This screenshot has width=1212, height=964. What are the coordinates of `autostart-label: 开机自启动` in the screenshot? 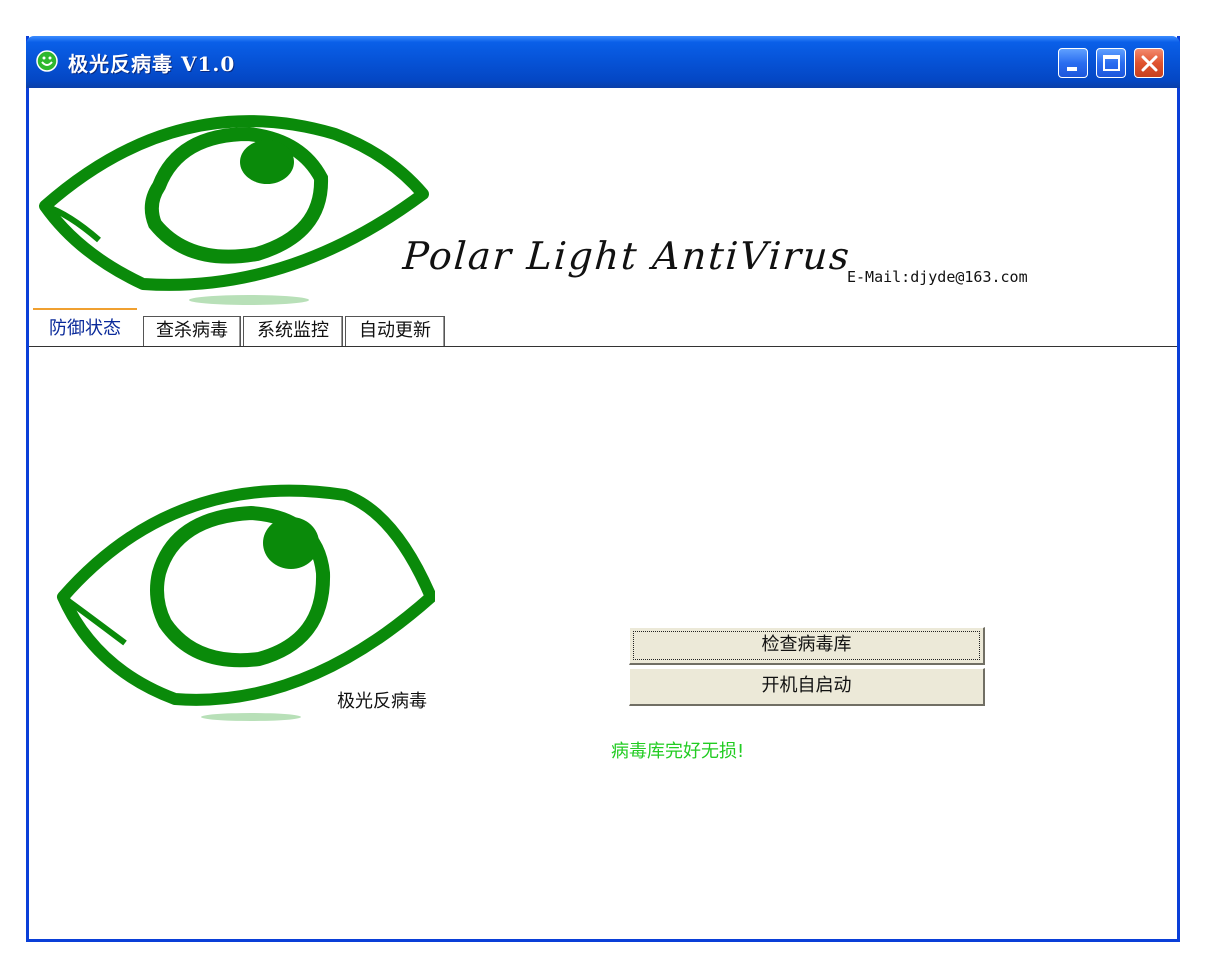 It's located at (806, 685).